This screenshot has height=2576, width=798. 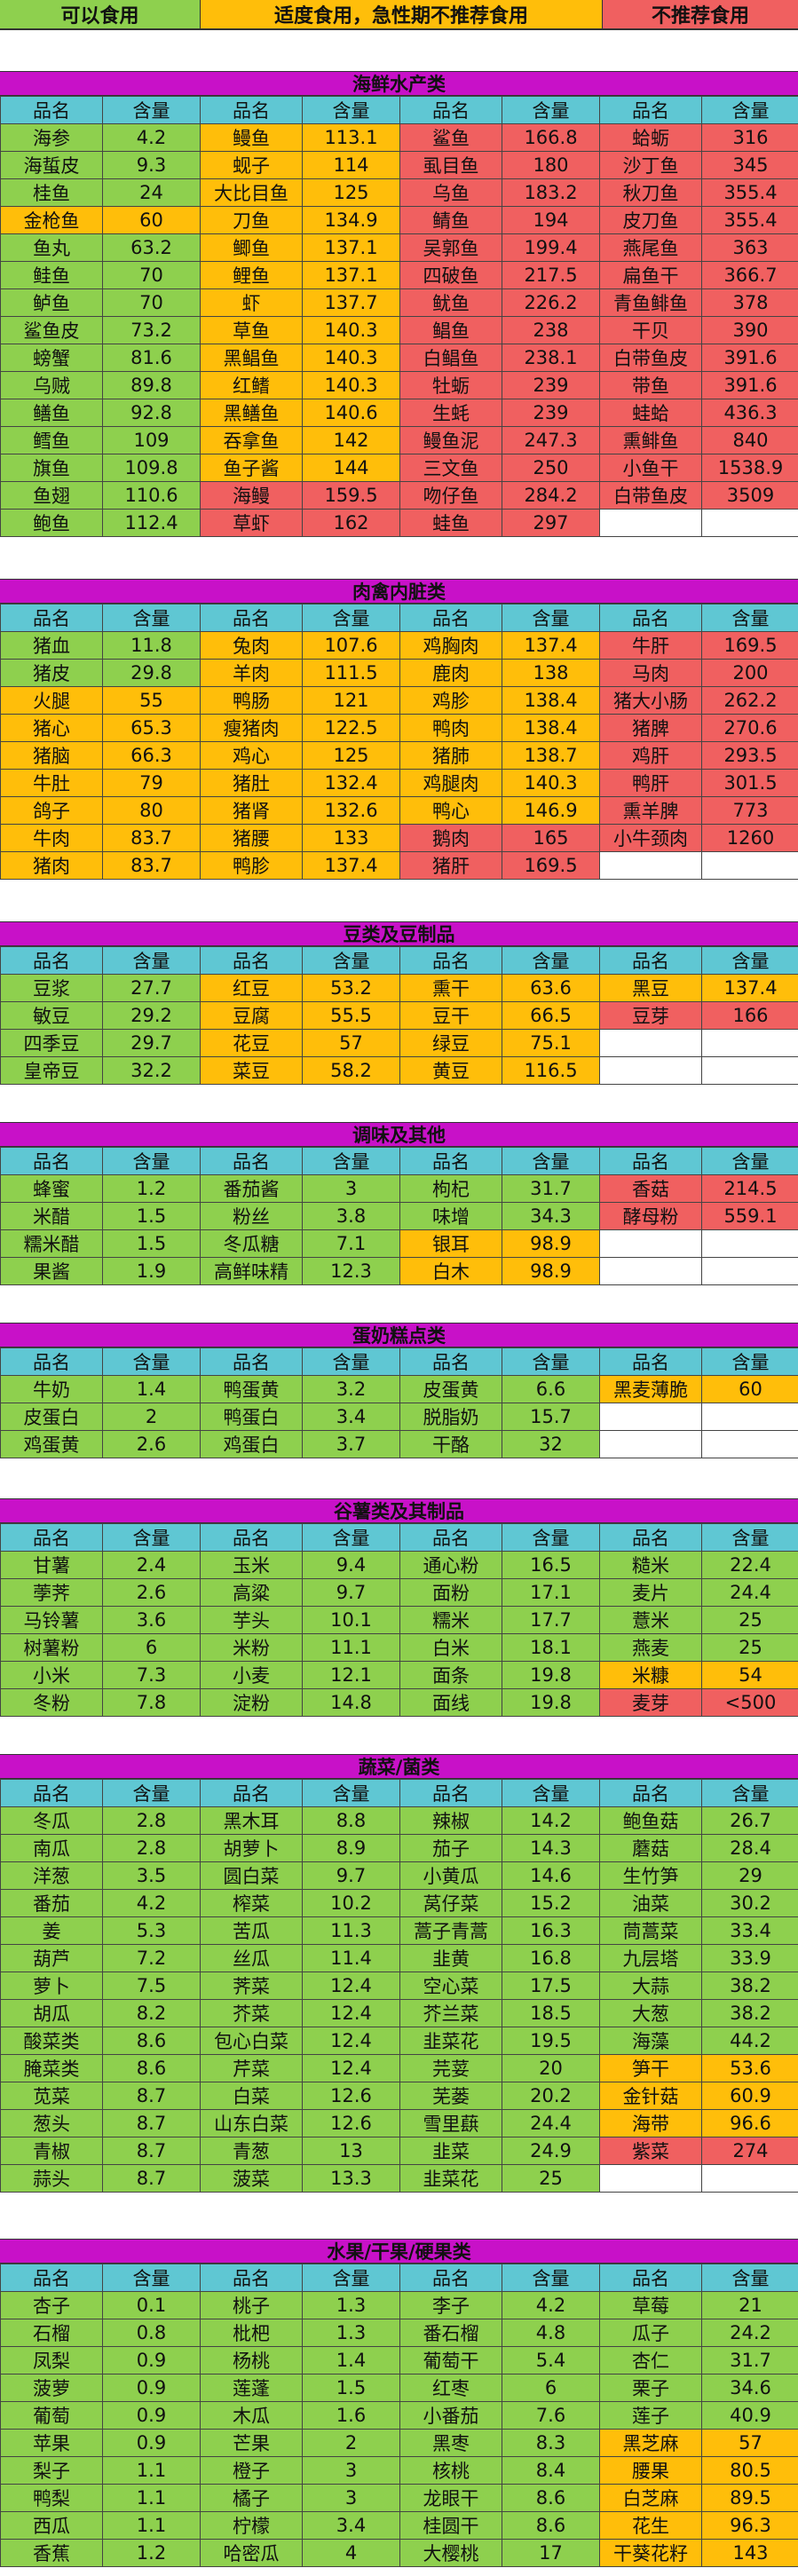 What do you see at coordinates (51, 1216) in the screenshot?
I see `food-name: 米醋` at bounding box center [51, 1216].